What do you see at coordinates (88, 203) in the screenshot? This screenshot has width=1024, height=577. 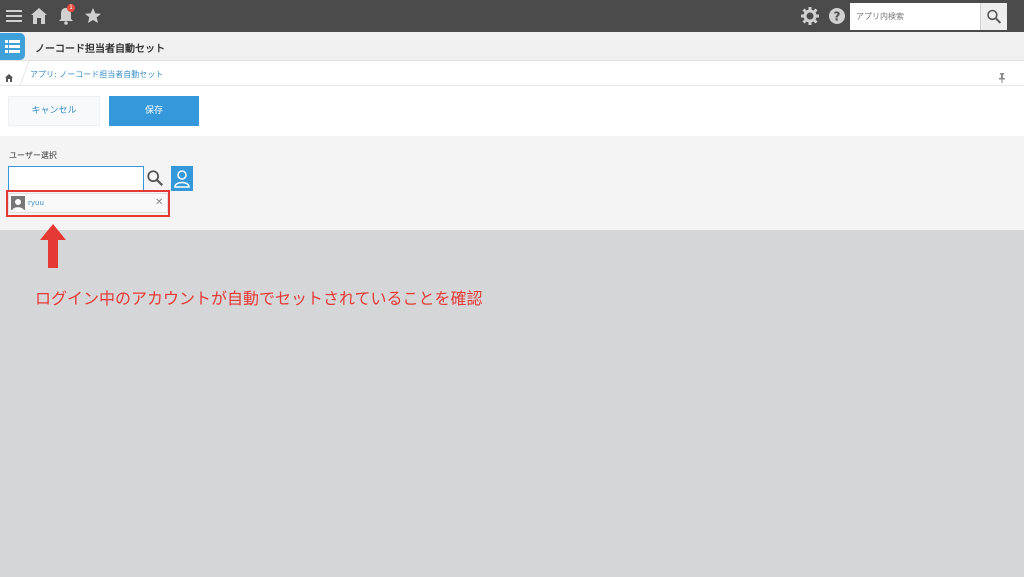 I see `annotation-highlight-box` at bounding box center [88, 203].